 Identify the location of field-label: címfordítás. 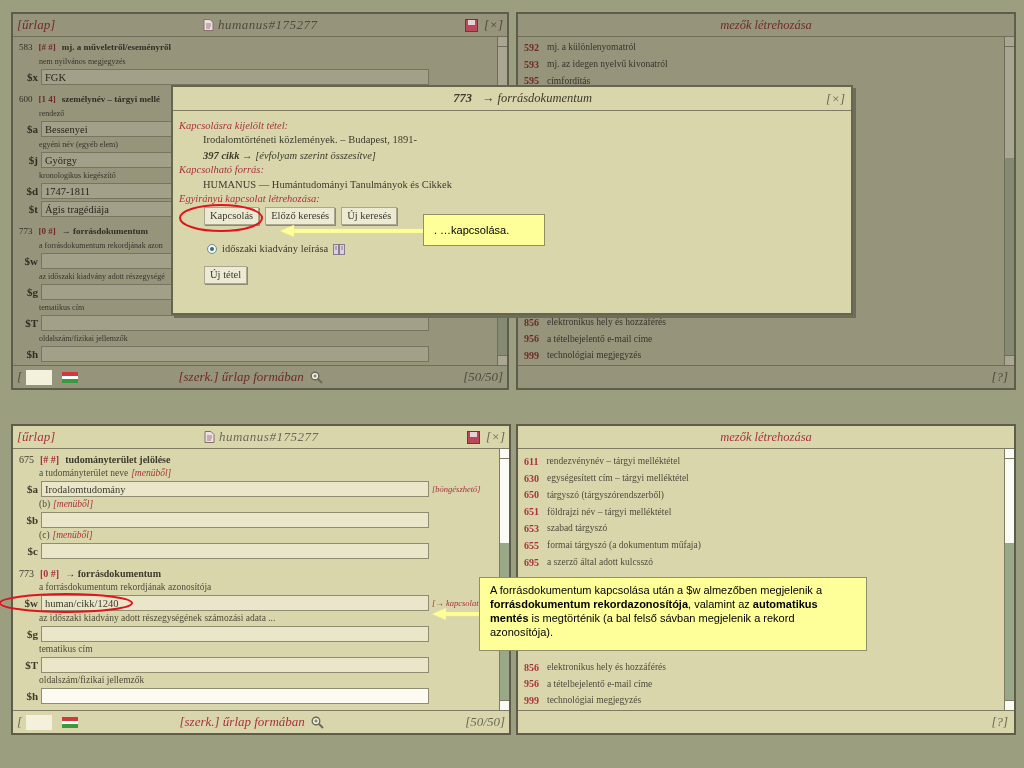
(569, 81).